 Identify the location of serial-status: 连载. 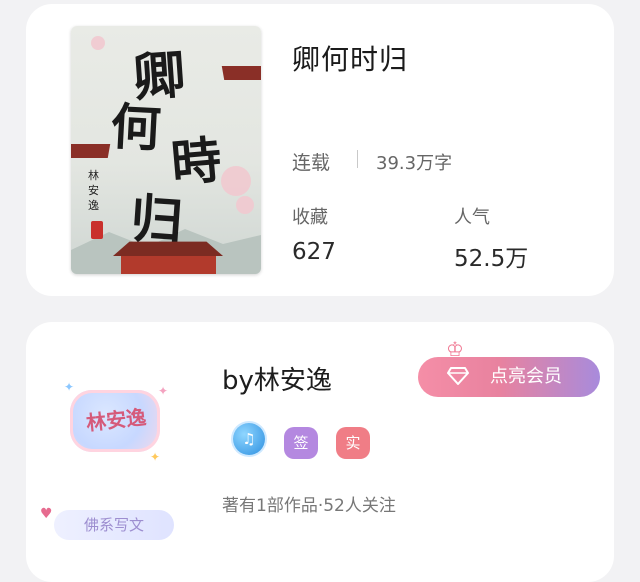
(311, 163).